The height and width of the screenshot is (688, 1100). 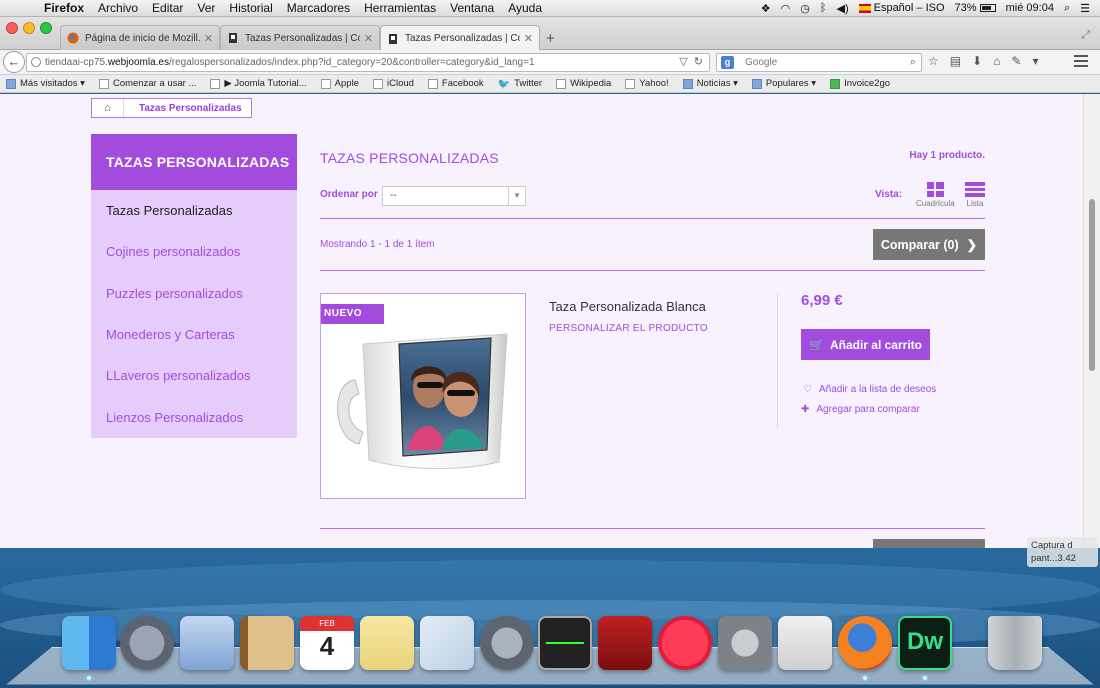 I want to click on extension-menu-icon: ▾, so click(x=1035, y=61).